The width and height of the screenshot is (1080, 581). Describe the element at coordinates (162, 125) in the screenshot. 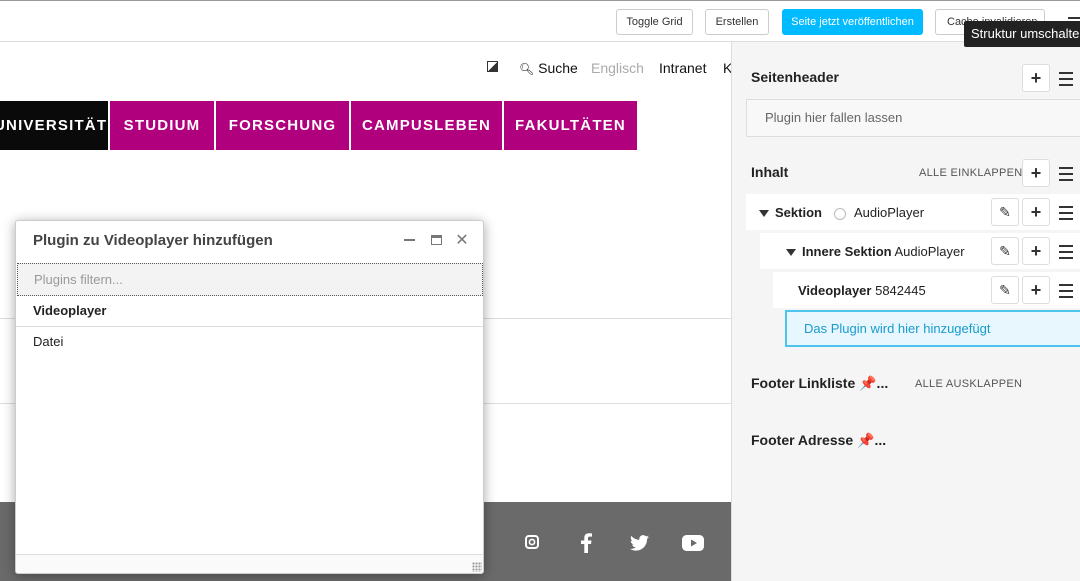

I see `nav-item-studium: STUDIUM` at that location.